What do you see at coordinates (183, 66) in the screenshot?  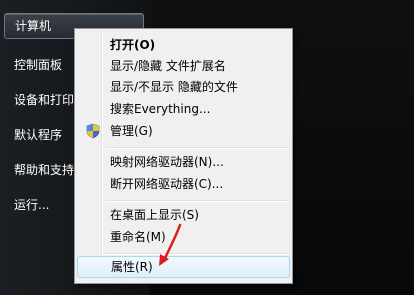 I see `menu-item-toggle-extensions: 显示/隐藏 文件扩展名` at bounding box center [183, 66].